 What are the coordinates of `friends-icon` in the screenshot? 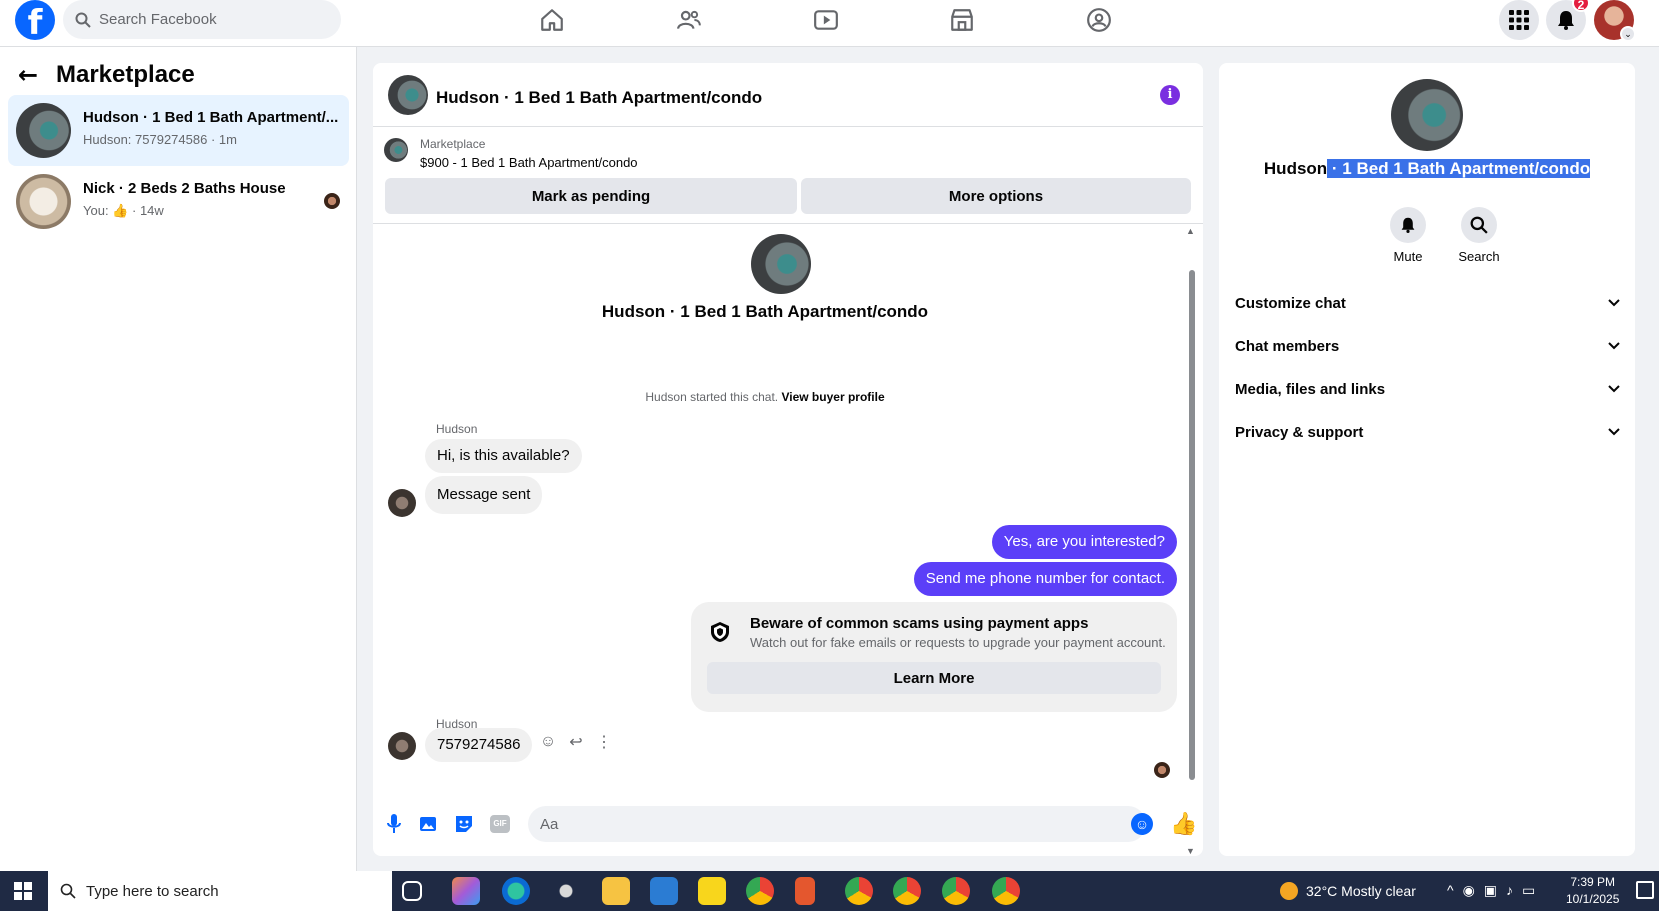 It's located at (689, 20).